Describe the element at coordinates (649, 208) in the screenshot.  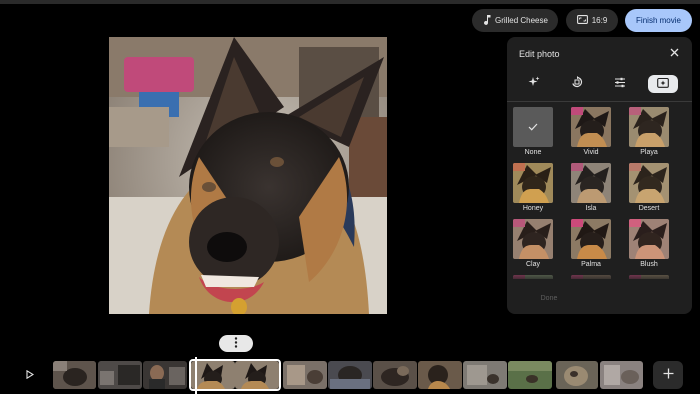
I see `filter-label: Desert` at that location.